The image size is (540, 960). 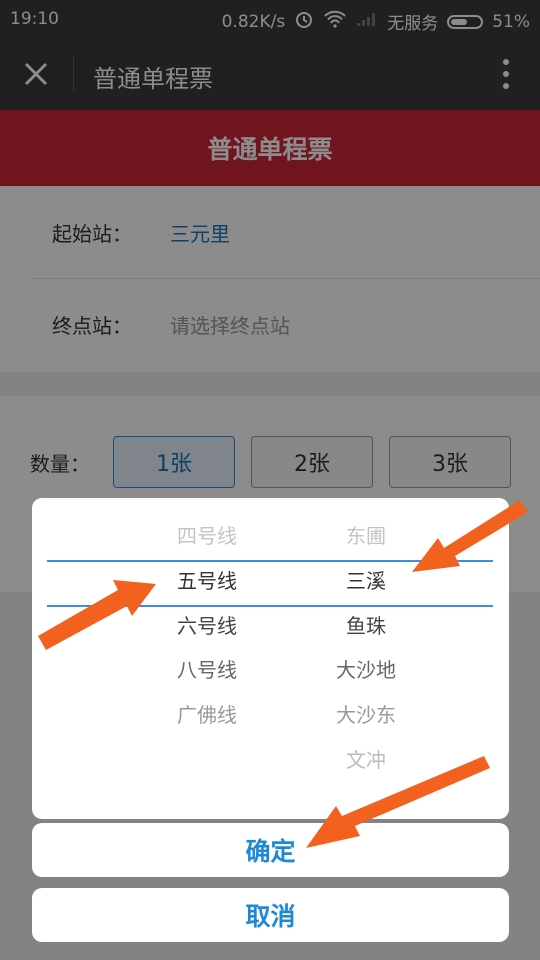 What do you see at coordinates (207, 536) in the screenshot?
I see `line-option: 四号线` at bounding box center [207, 536].